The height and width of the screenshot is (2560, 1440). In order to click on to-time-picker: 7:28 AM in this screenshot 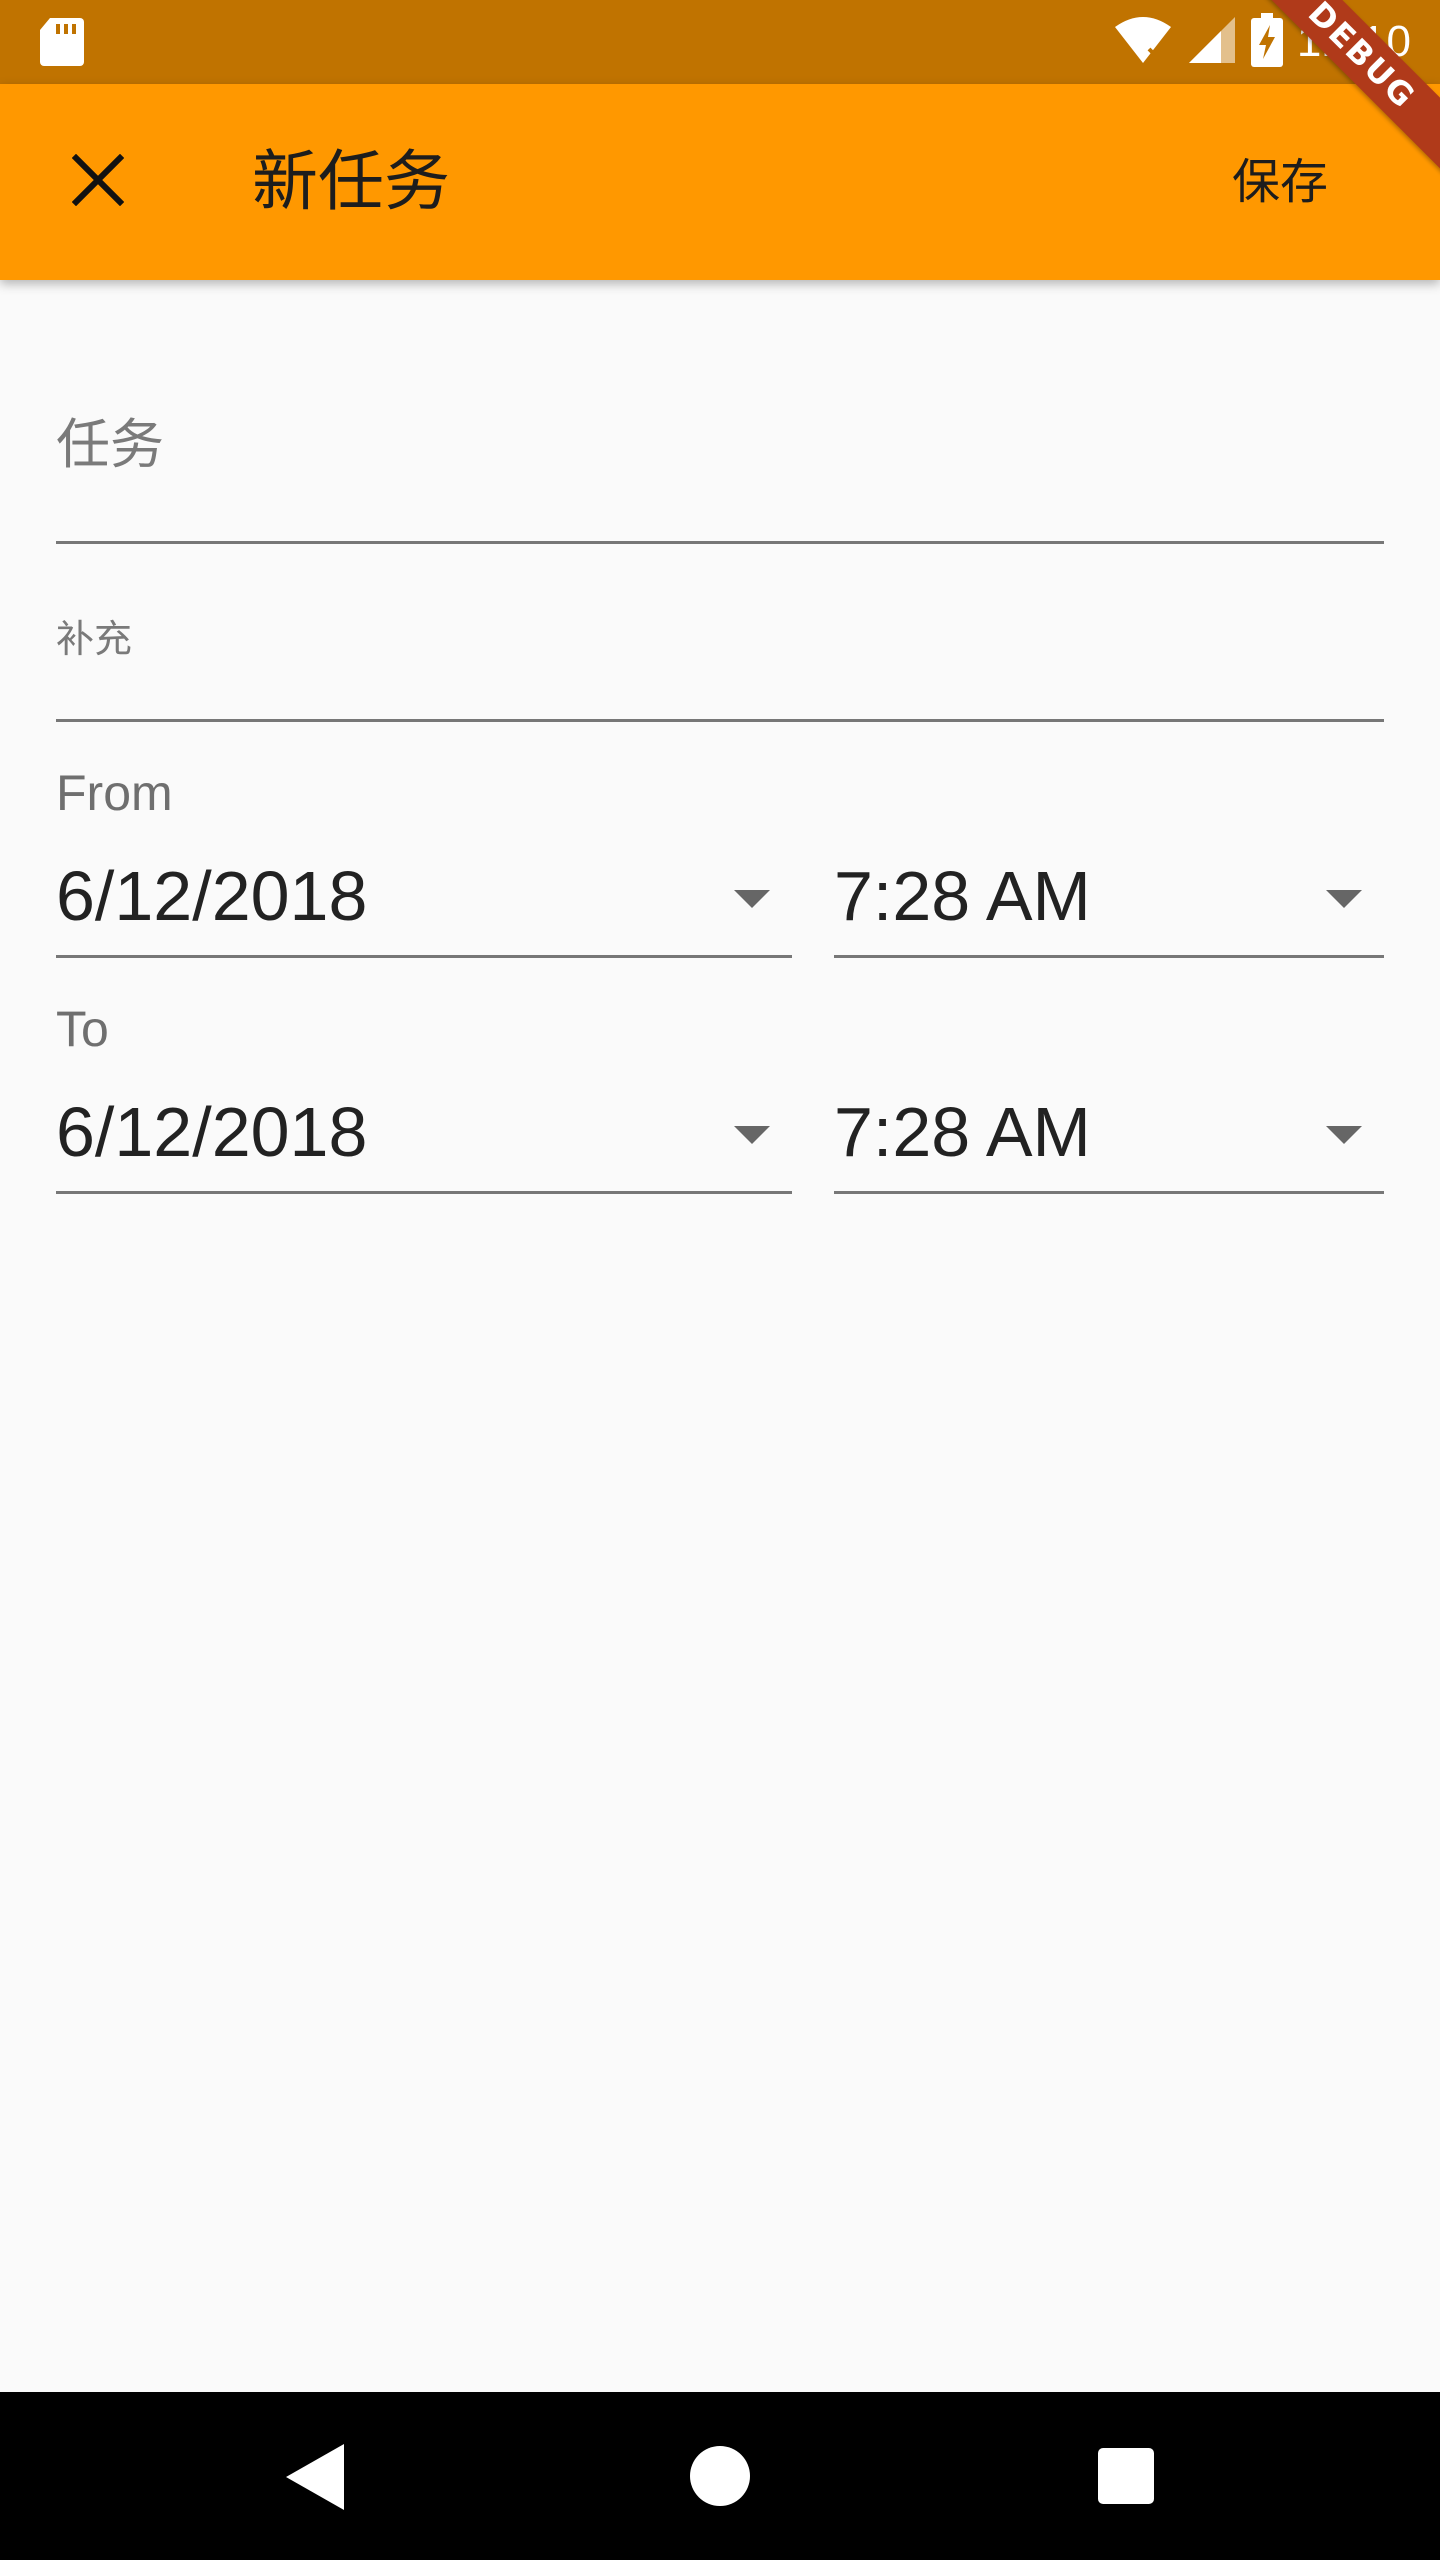, I will do `click(1109, 1139)`.